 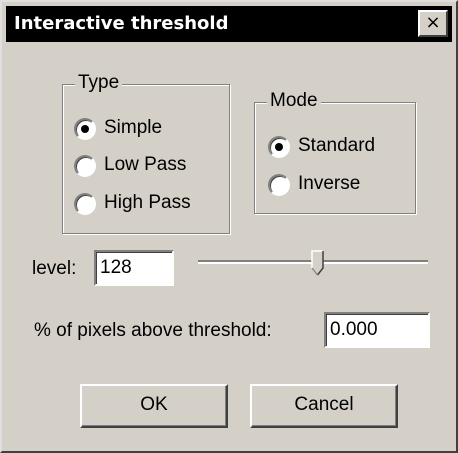 What do you see at coordinates (121, 23) in the screenshot?
I see `window-title: Interactive threshold` at bounding box center [121, 23].